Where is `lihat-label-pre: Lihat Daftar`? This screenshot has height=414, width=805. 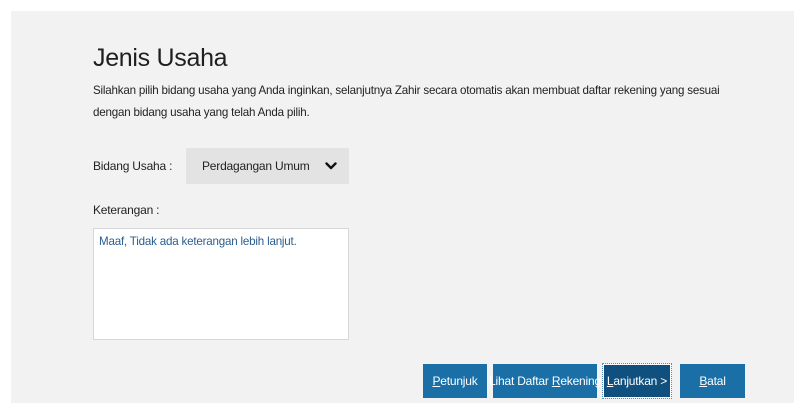
lihat-label-pre: Lihat Daftar is located at coordinates (520, 381).